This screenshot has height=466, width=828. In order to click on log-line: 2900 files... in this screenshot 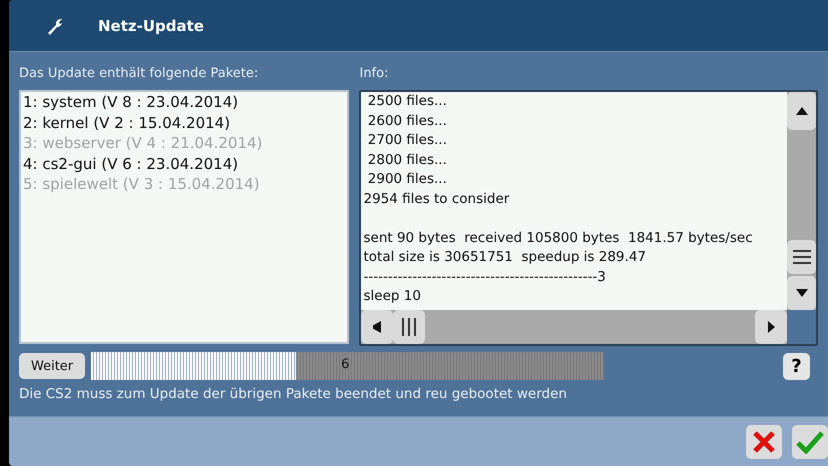, I will do `click(407, 179)`.